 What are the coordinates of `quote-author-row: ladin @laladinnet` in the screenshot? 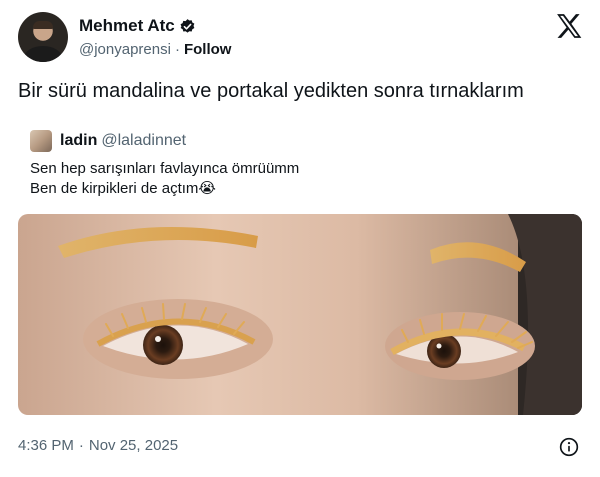 It's located at (123, 141).